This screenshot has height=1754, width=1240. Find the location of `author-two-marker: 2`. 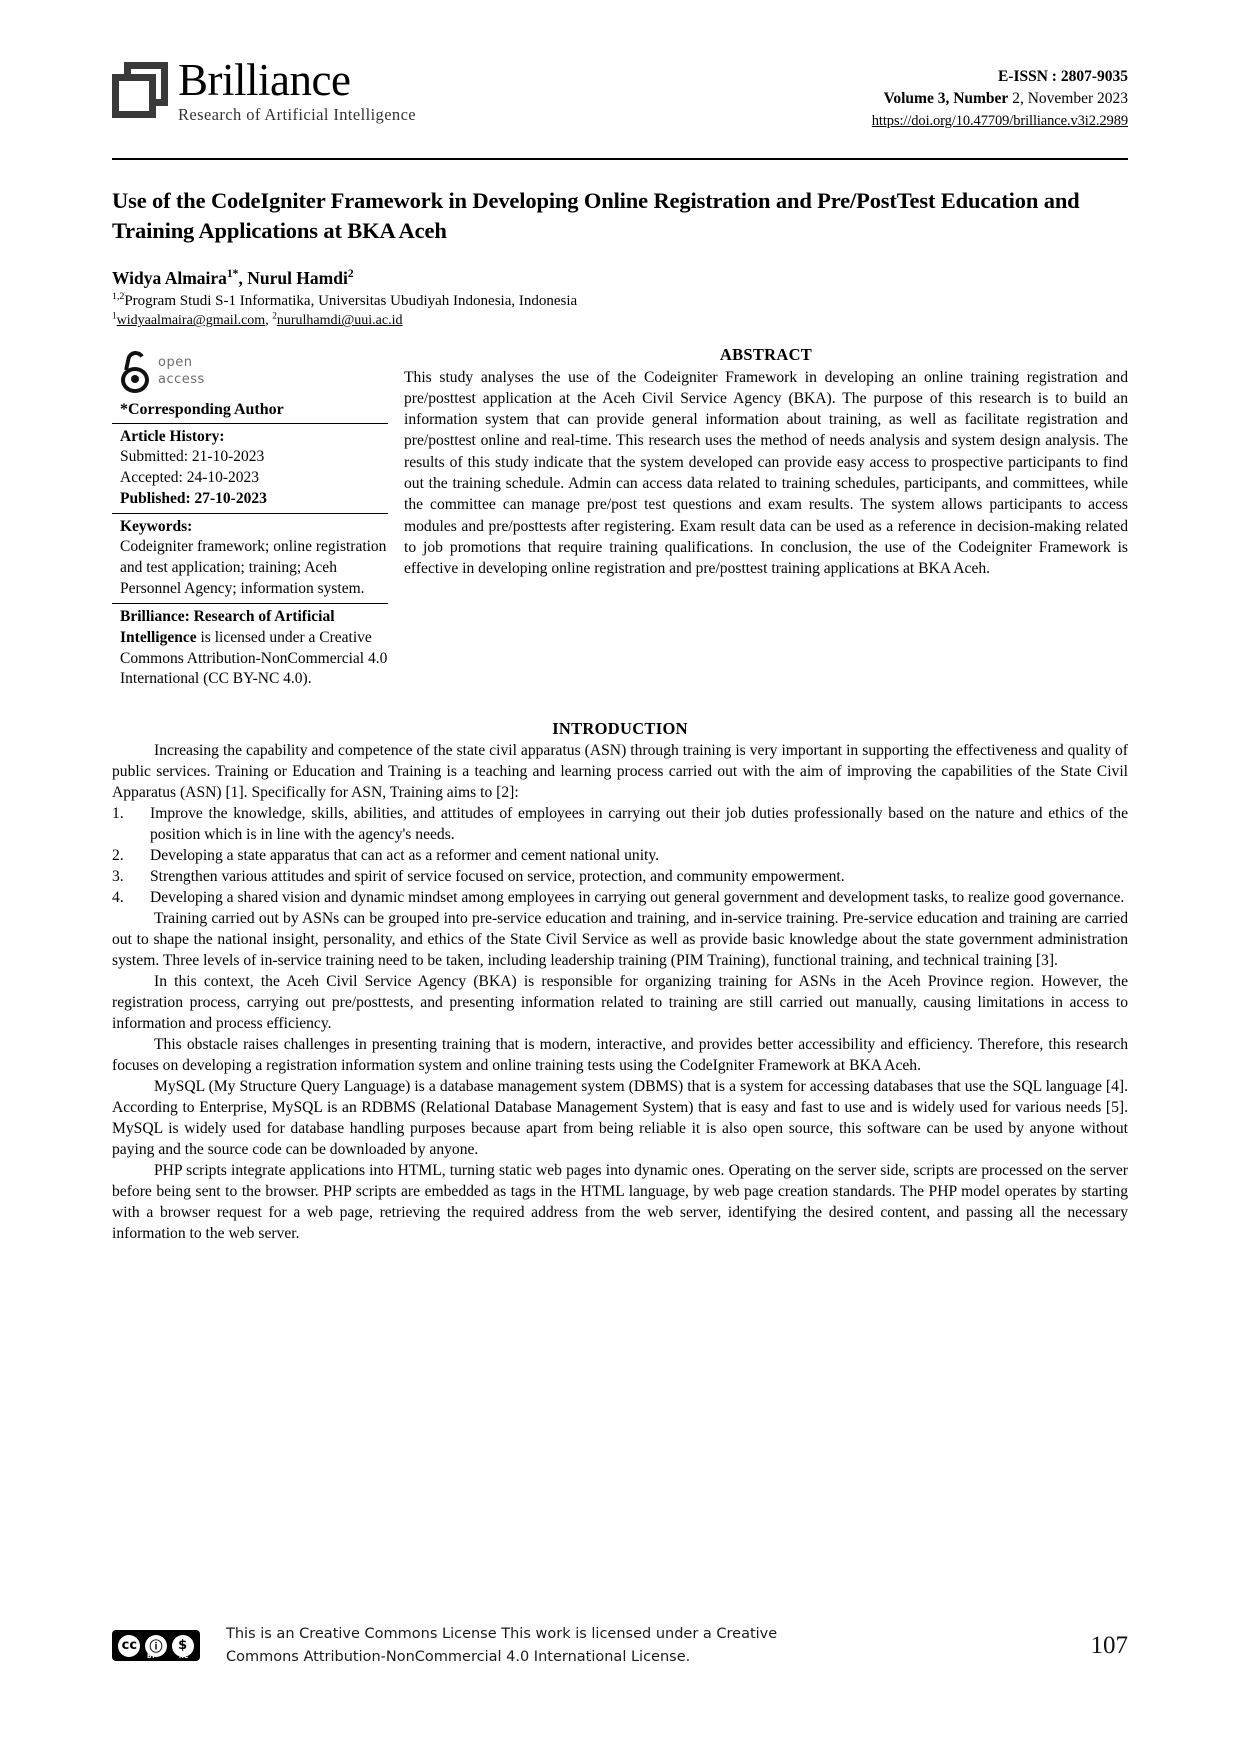

author-two-marker: 2 is located at coordinates (350, 274).